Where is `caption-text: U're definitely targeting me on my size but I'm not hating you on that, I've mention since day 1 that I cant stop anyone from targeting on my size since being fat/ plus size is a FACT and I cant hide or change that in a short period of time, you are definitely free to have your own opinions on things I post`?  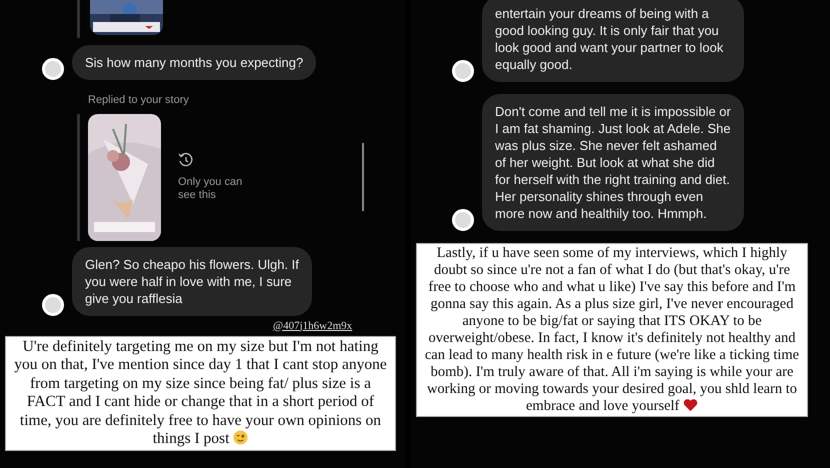 caption-text: U're definitely targeting me on my size but I'm not hating you on that, I've mention since day 1 that I cant stop anyone from targeting on my size since being fat/ plus size is a FACT and I cant hide or change that in a short period of time, you are definitely free to have your own opinions on things I post is located at coordinates (200, 393).